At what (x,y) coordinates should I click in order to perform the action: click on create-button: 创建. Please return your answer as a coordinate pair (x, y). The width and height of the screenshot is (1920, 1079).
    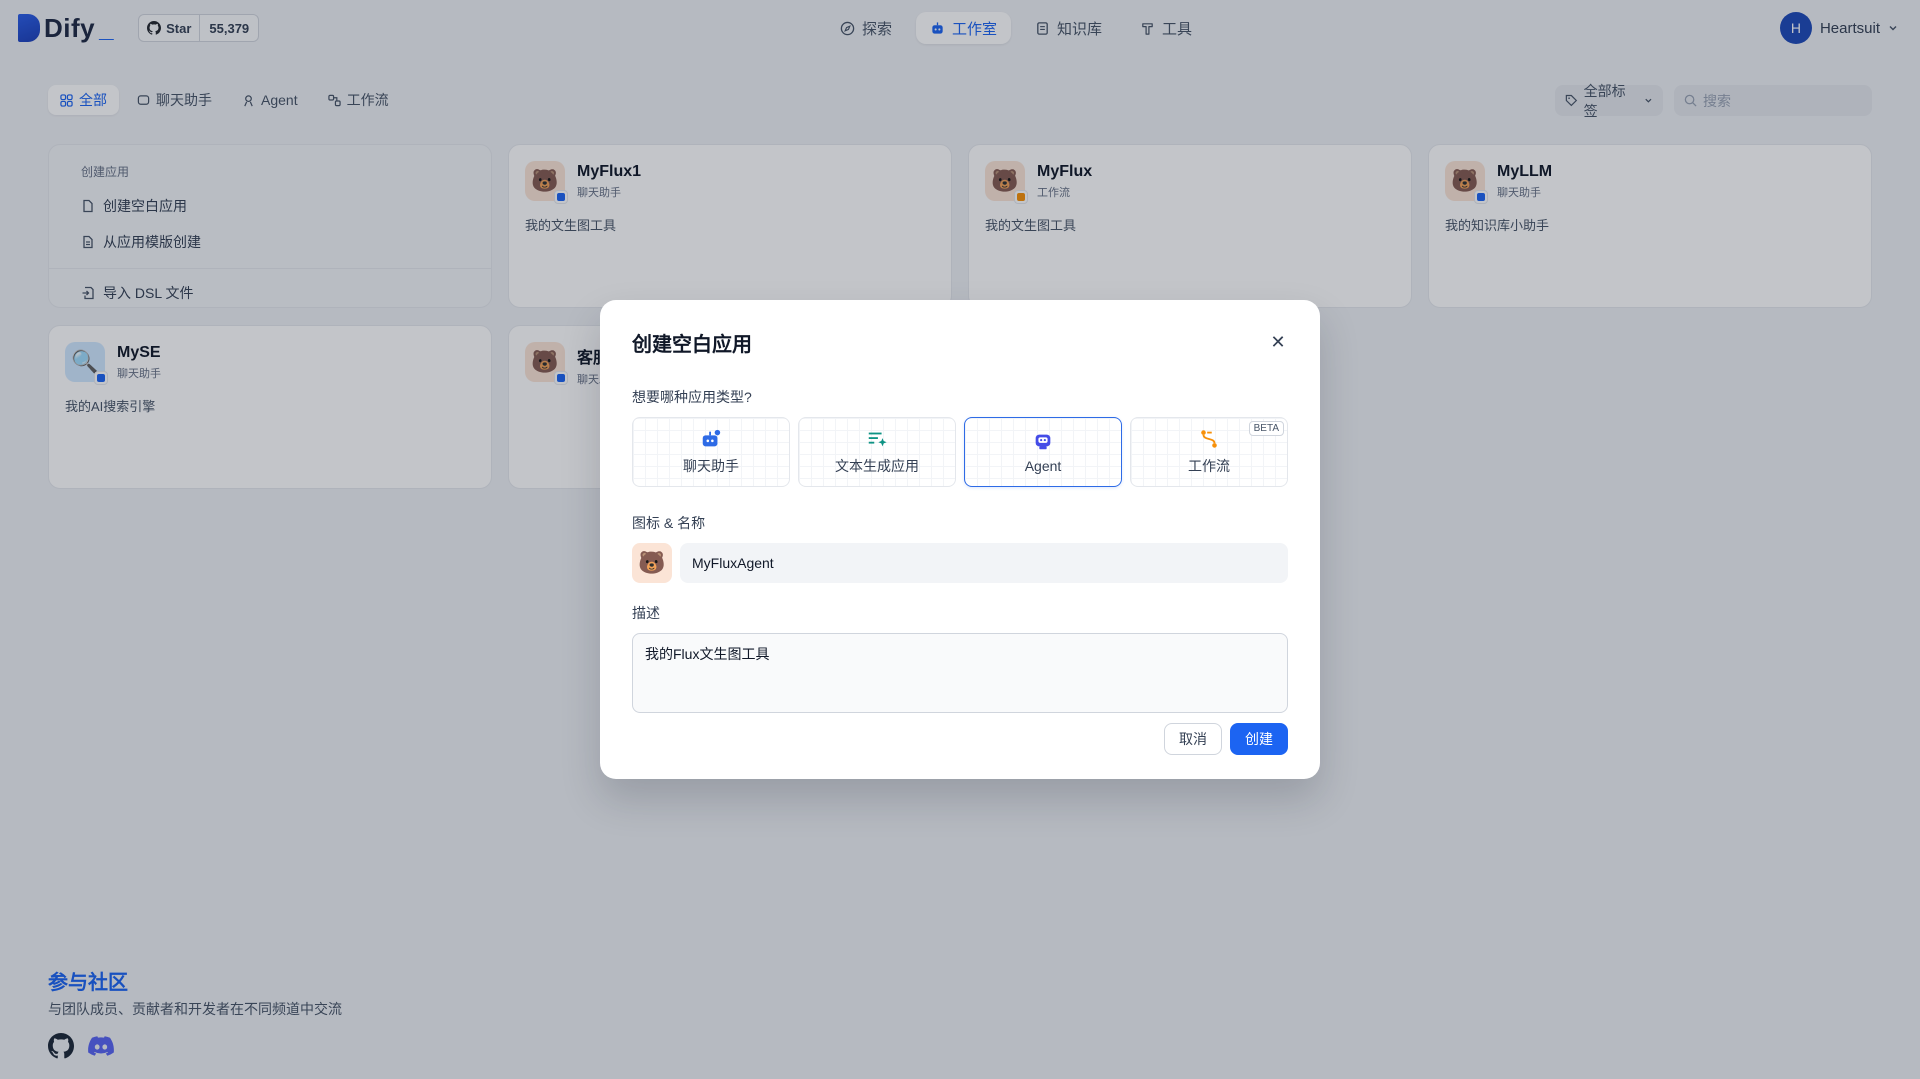
    Looking at the image, I should click on (1259, 739).